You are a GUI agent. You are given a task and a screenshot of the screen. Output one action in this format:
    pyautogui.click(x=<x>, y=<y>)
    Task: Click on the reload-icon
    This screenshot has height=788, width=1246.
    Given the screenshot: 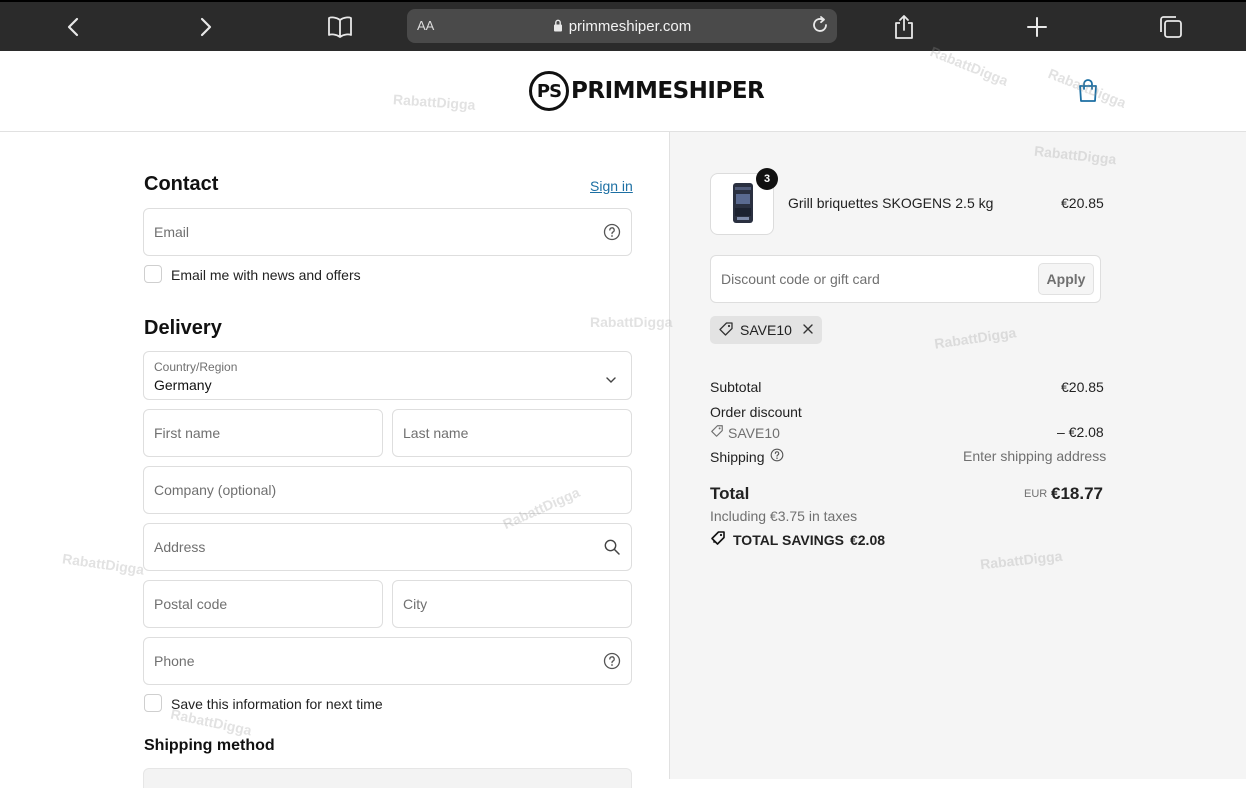 What is the action you would take?
    pyautogui.click(x=820, y=27)
    